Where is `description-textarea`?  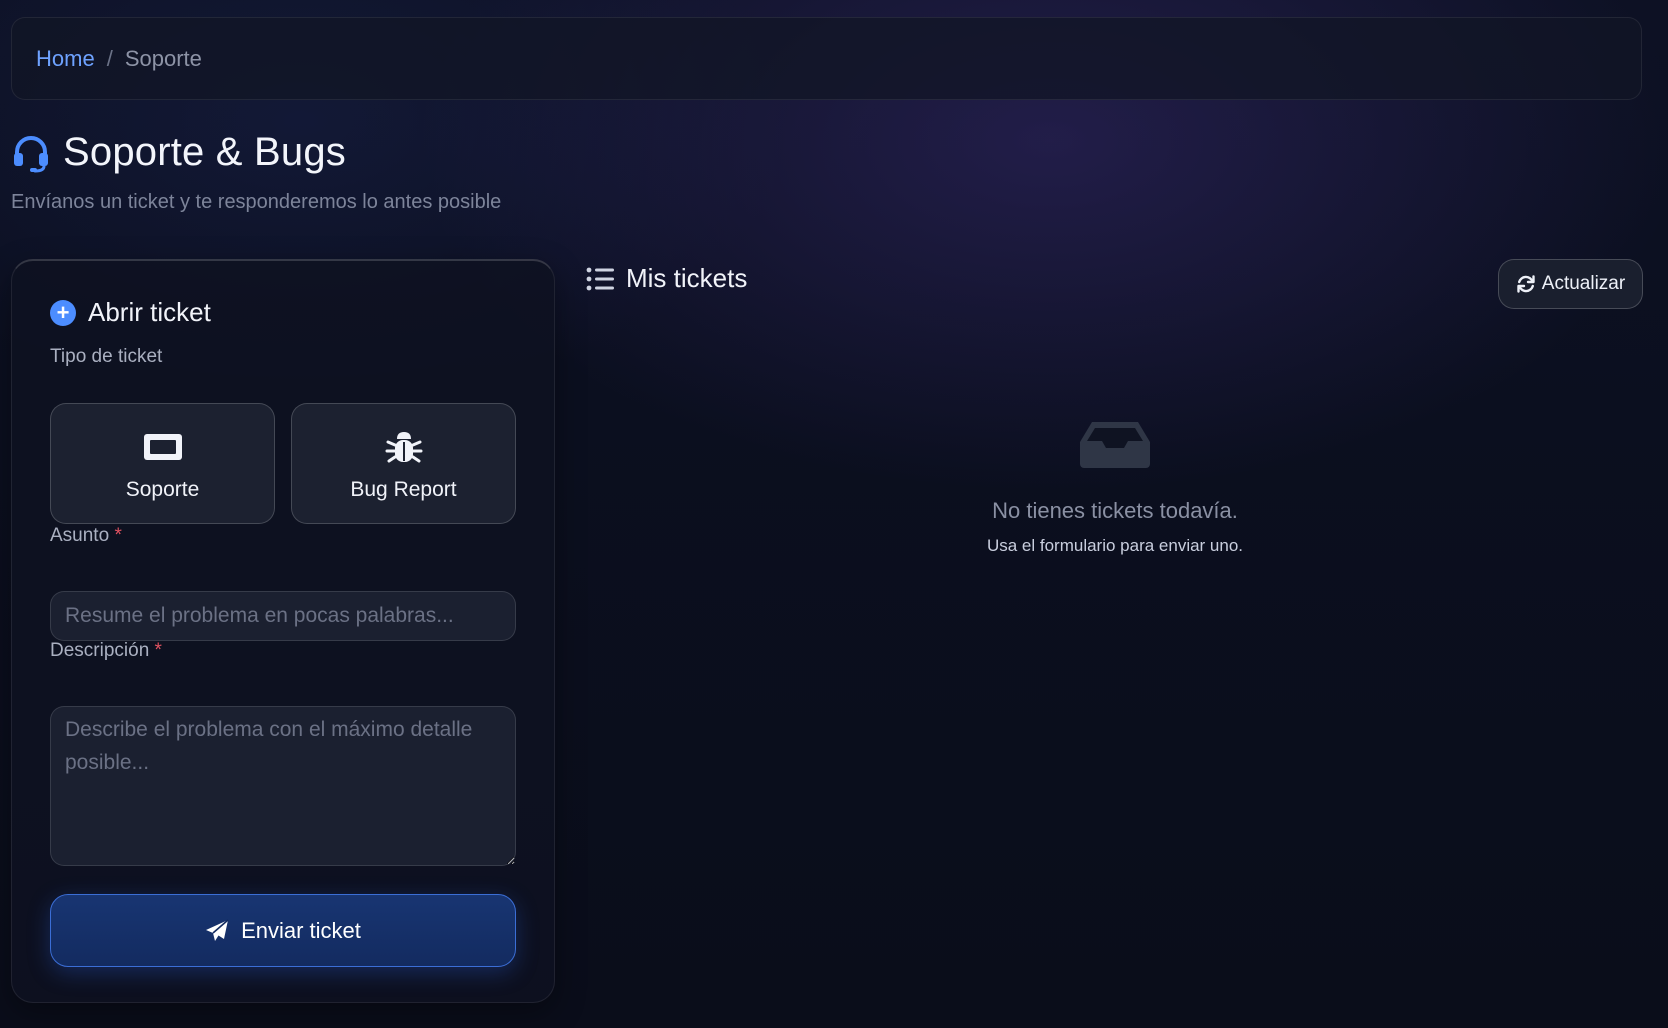 description-textarea is located at coordinates (283, 786).